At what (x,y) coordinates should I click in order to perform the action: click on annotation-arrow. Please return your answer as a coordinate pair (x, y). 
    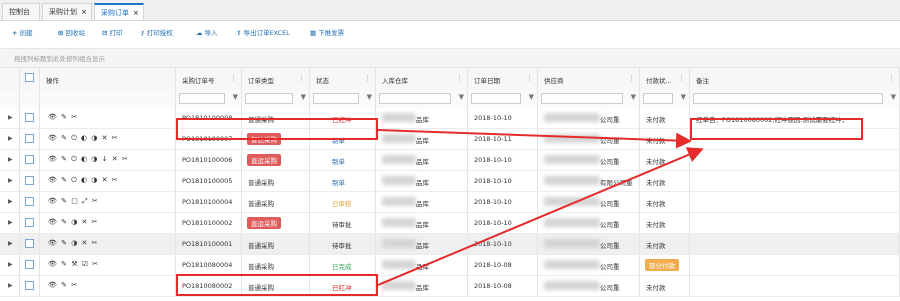
    Looking at the image, I should click on (534, 139).